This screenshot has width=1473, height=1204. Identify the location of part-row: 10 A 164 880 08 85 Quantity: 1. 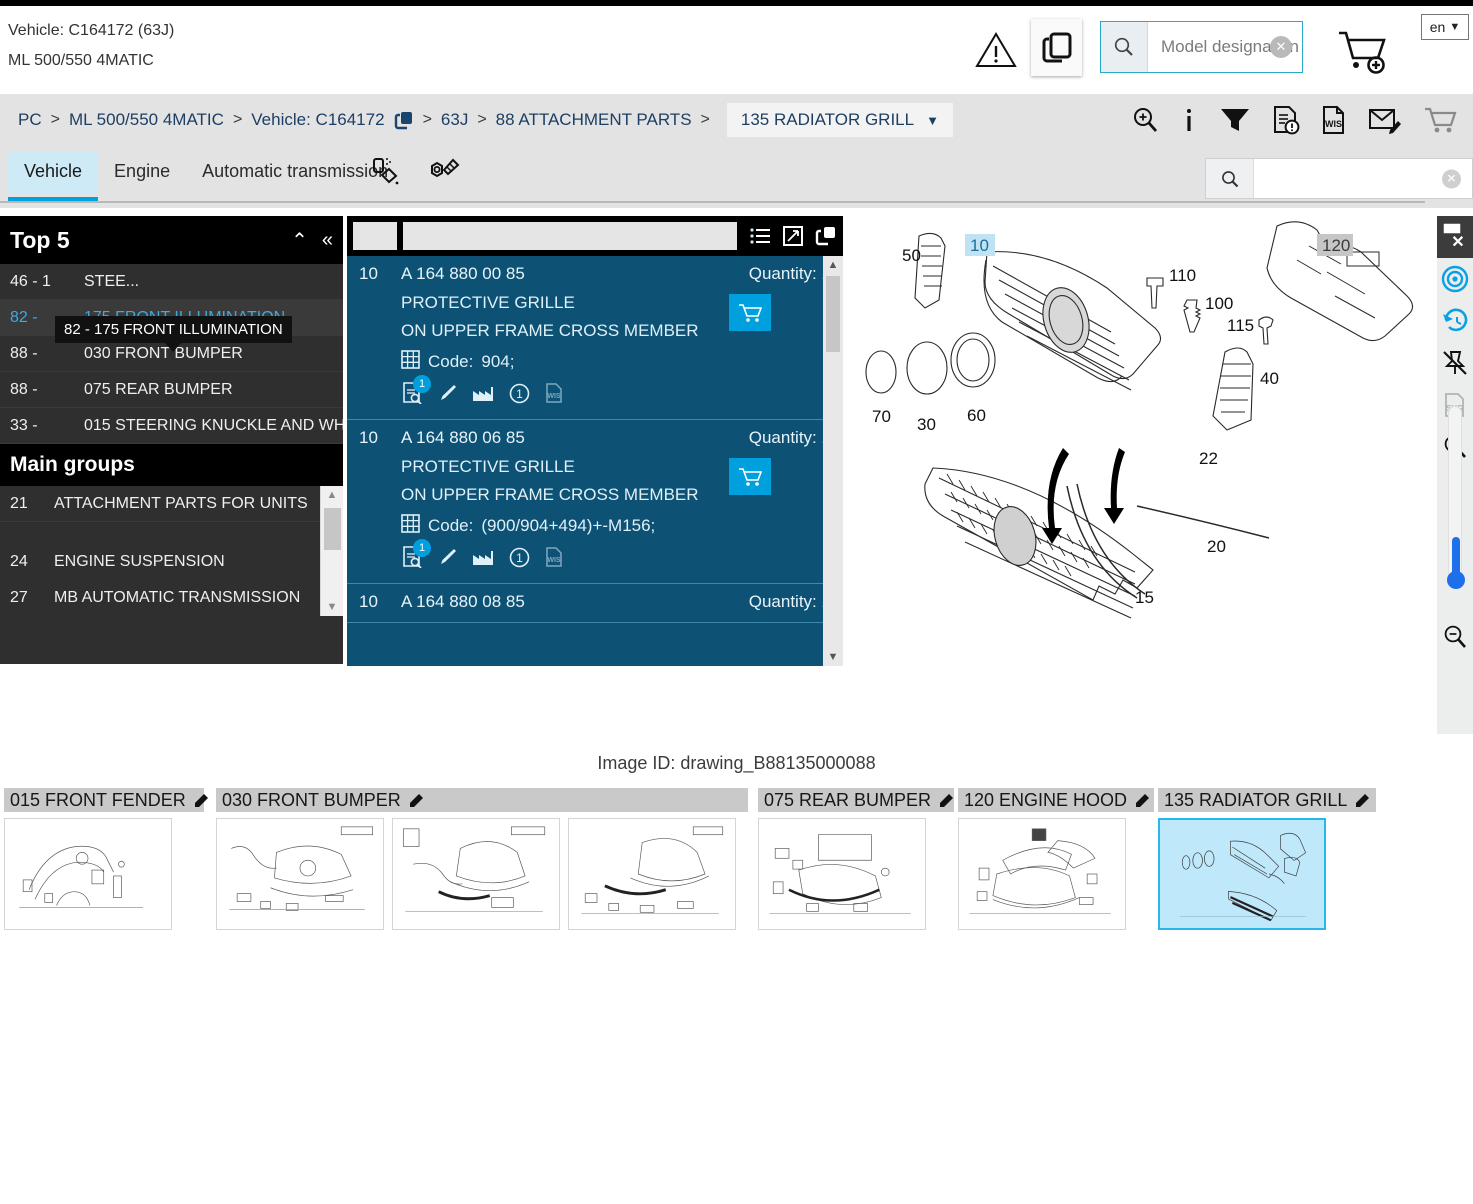
(595, 603).